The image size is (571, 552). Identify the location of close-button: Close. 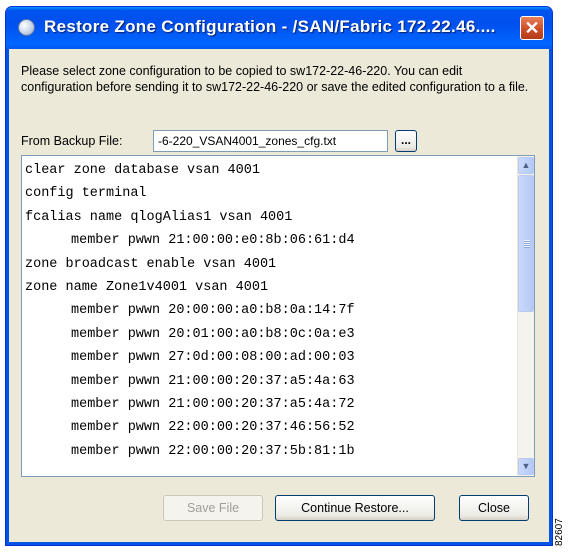
(494, 508).